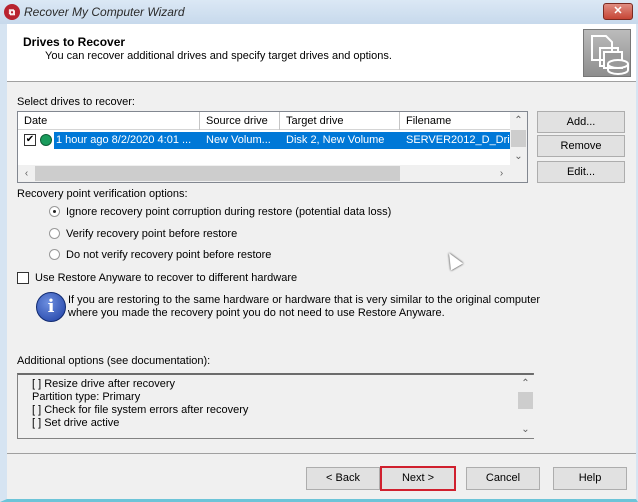 The image size is (638, 502). I want to click on column-target-drive: Target drive, so click(340, 121).